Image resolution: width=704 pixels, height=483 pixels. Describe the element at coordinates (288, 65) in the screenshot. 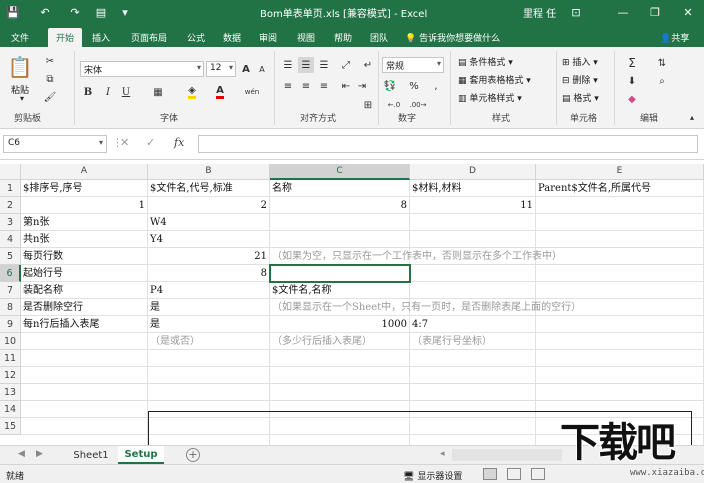

I see `align-top-icon: ☰` at that location.